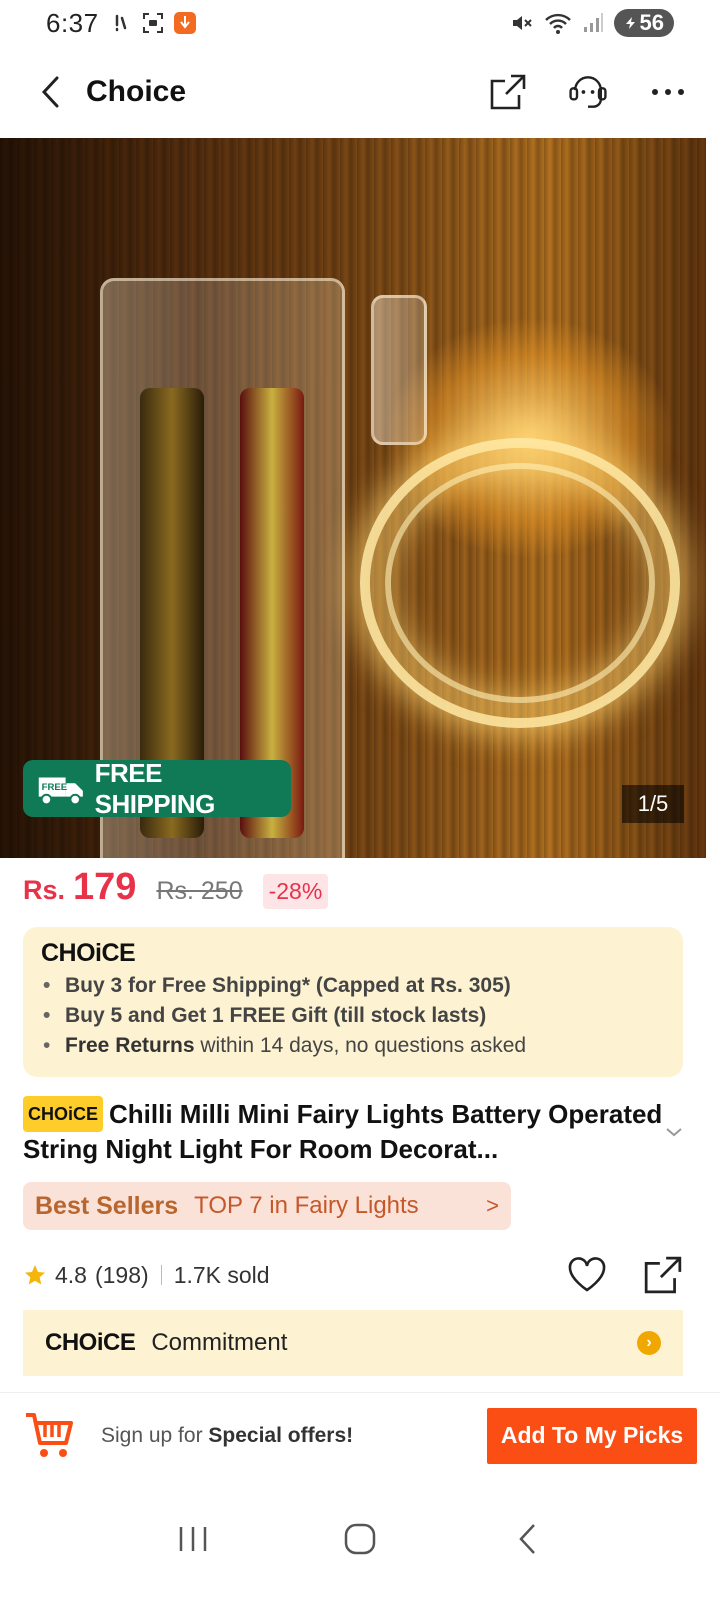 This screenshot has width=720, height=1600. Describe the element at coordinates (120, 23) in the screenshot. I see `notification-icon` at that location.